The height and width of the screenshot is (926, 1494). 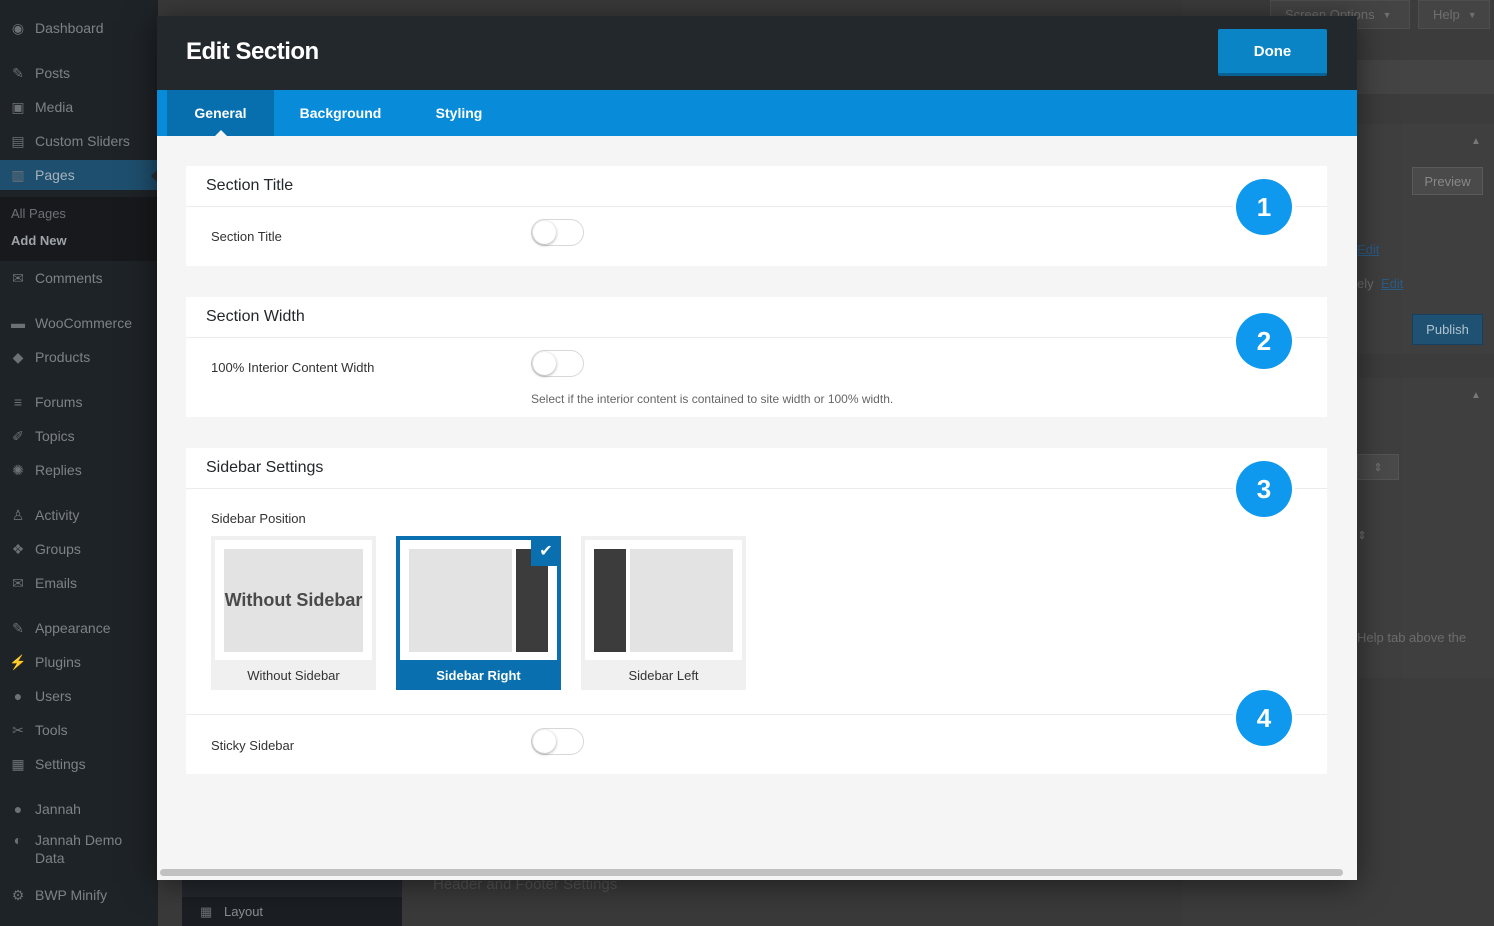 I want to click on layout-thumbnail: Without Sidebar, so click(x=293, y=600).